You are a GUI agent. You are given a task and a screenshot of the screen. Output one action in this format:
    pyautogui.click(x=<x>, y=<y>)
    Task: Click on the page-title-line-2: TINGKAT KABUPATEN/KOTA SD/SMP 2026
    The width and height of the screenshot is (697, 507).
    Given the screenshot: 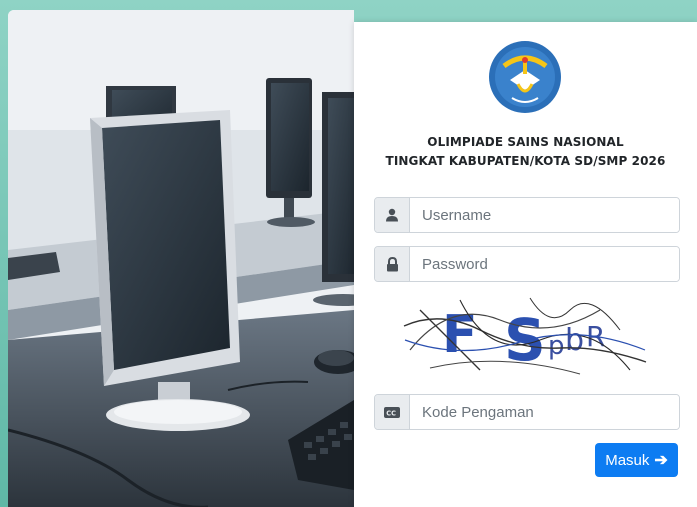 What is the action you would take?
    pyautogui.click(x=525, y=161)
    